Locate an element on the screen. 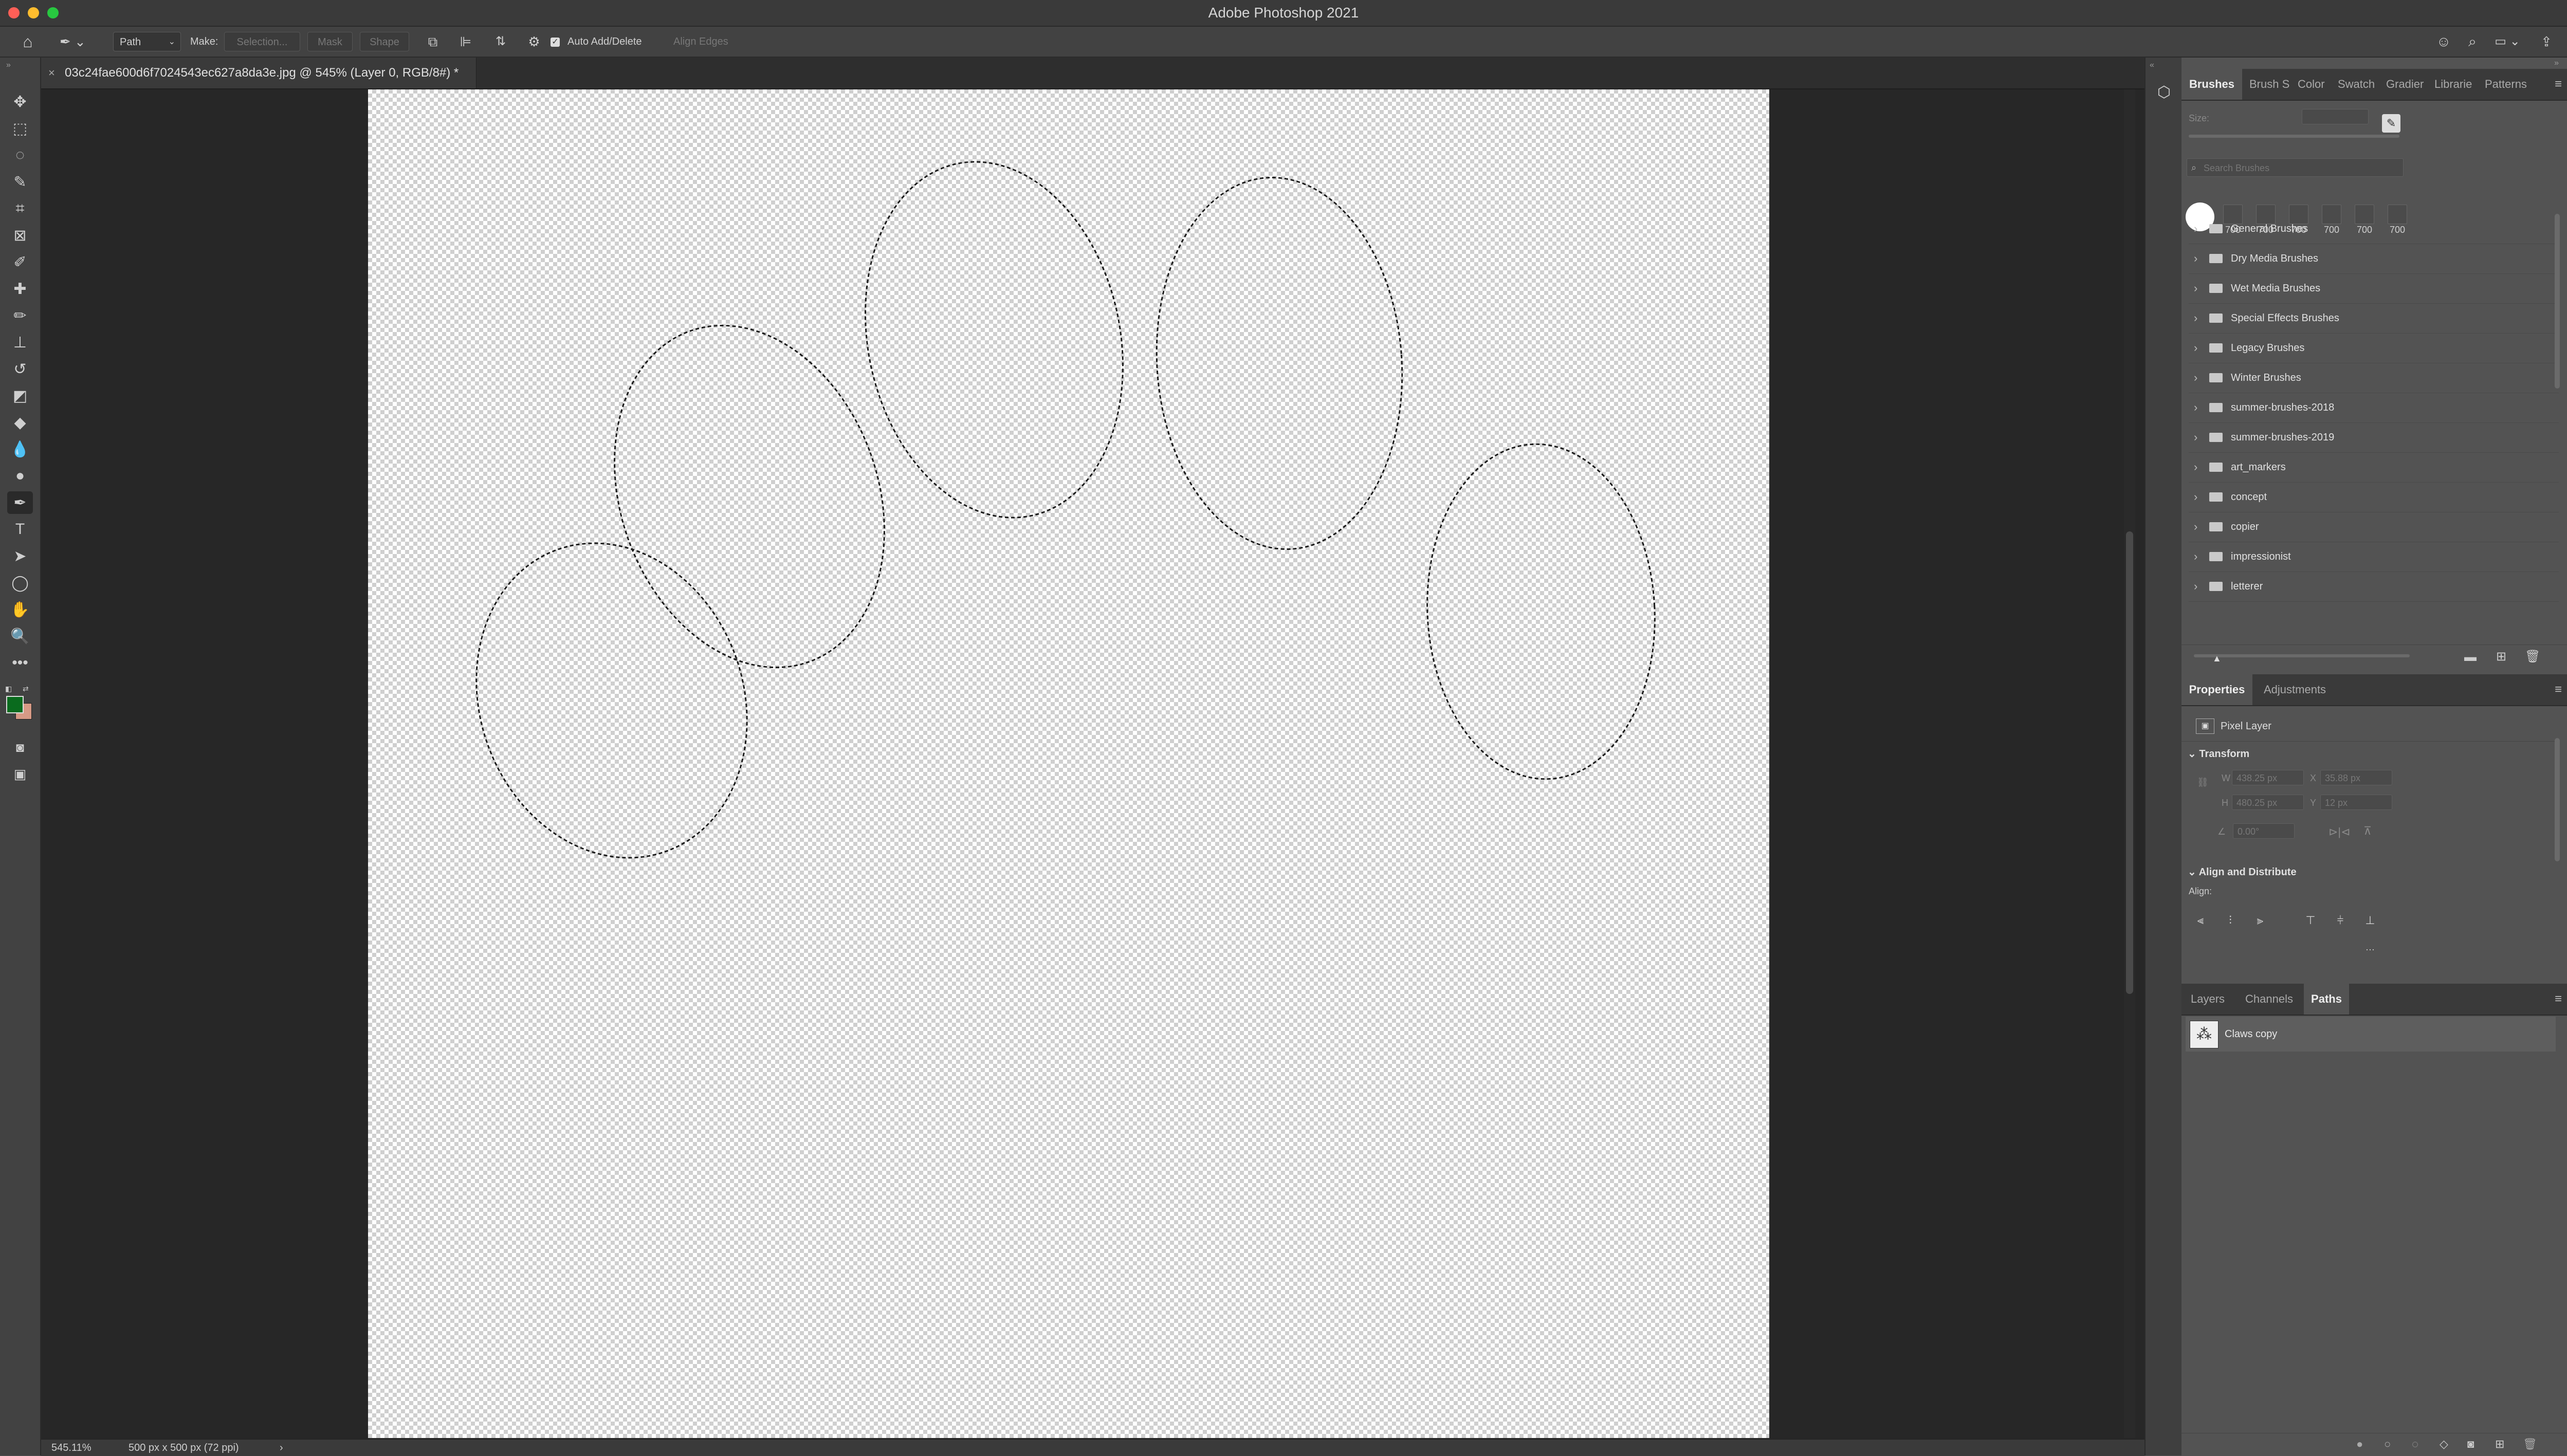 The height and width of the screenshot is (1456, 2567). more-icon: ••• is located at coordinates (20, 663).